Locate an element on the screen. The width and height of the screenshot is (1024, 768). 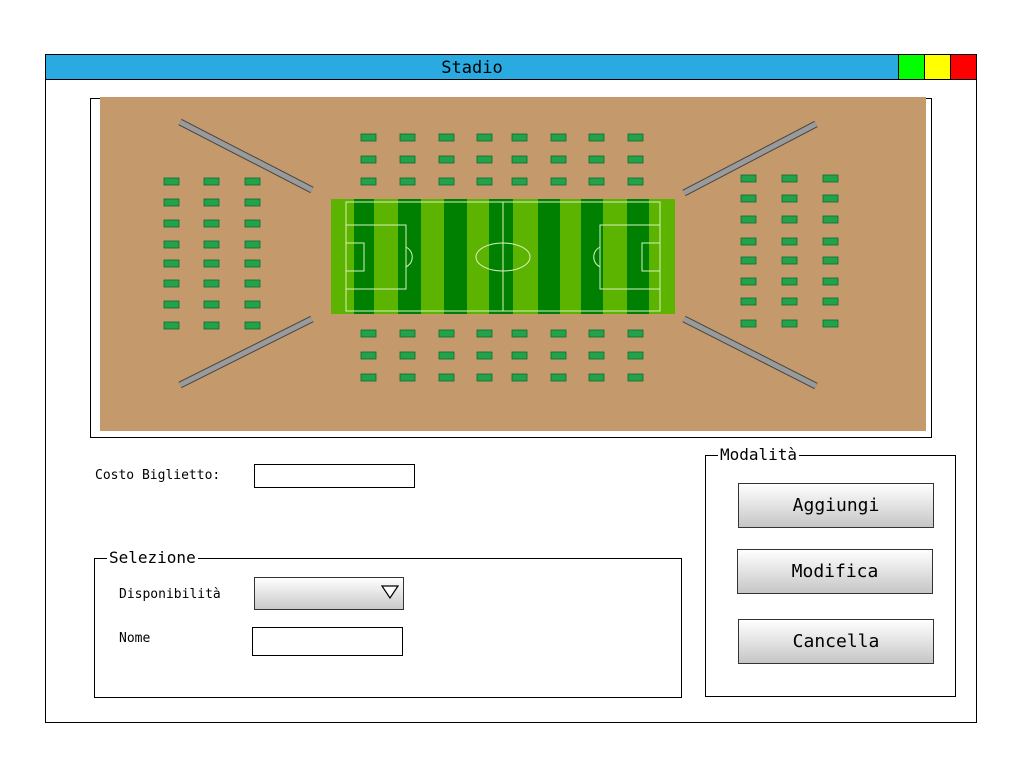
window-title: Stadio is located at coordinates (472, 68).